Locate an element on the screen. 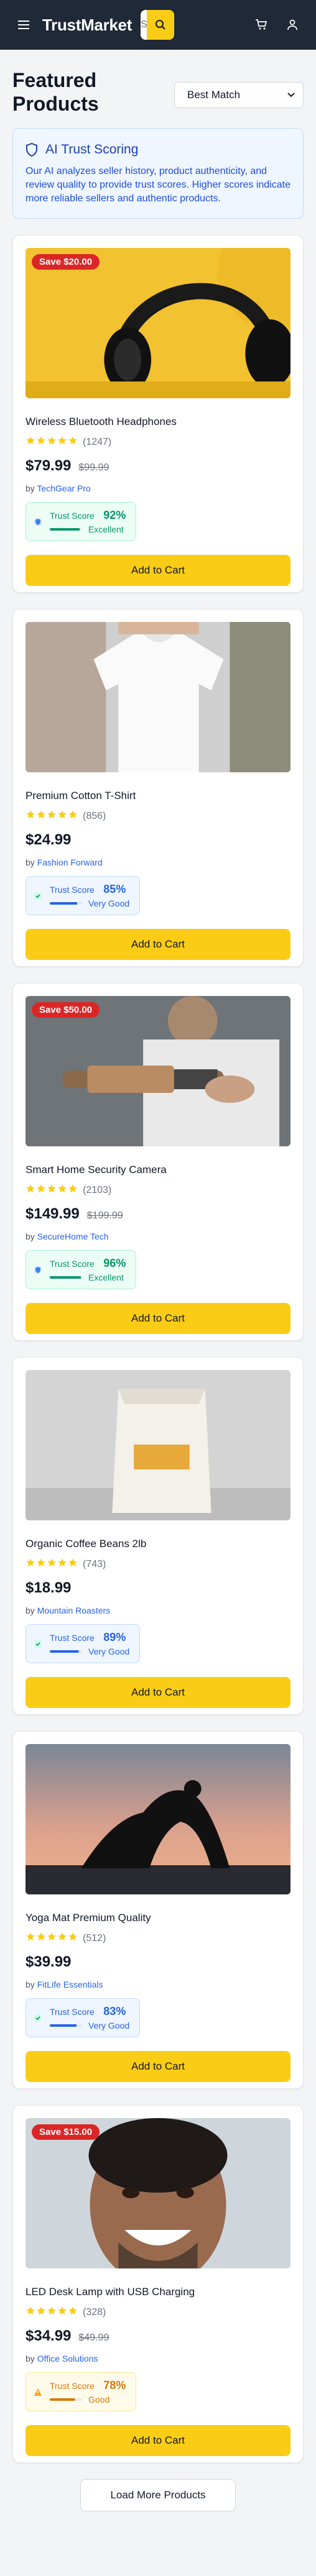  search-input is located at coordinates (144, 25).